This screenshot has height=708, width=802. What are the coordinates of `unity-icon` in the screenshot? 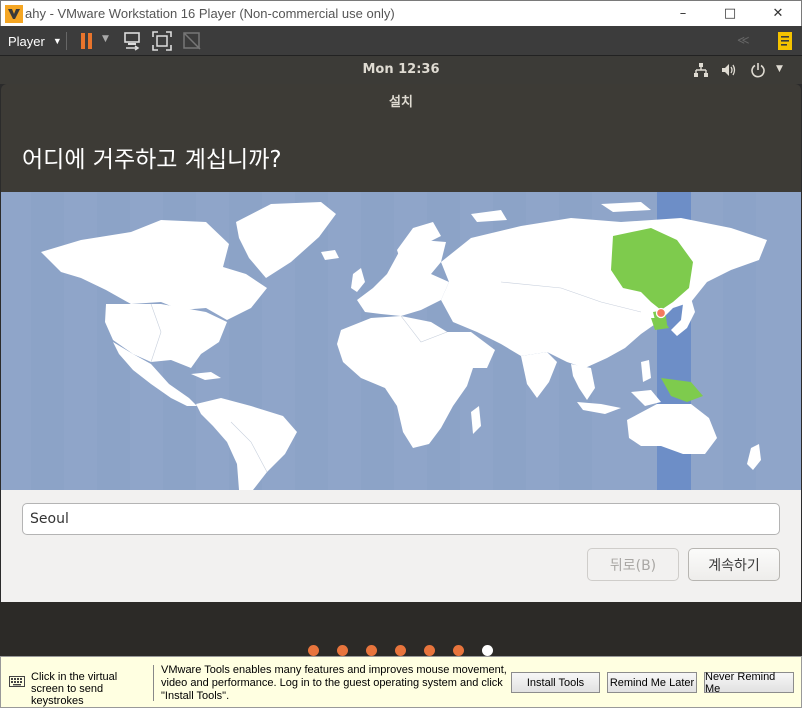 It's located at (192, 41).